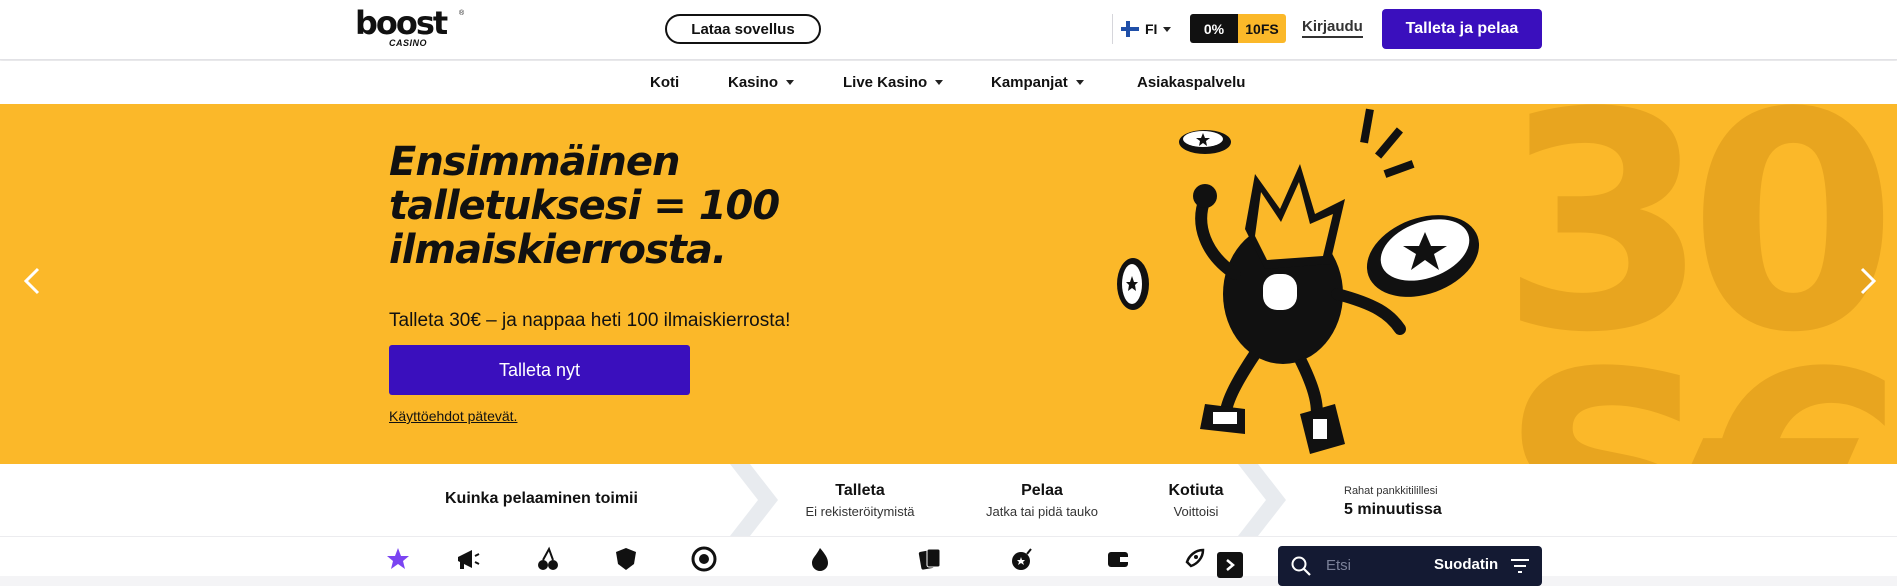  What do you see at coordinates (33, 281) in the screenshot?
I see `chevron-left-icon` at bounding box center [33, 281].